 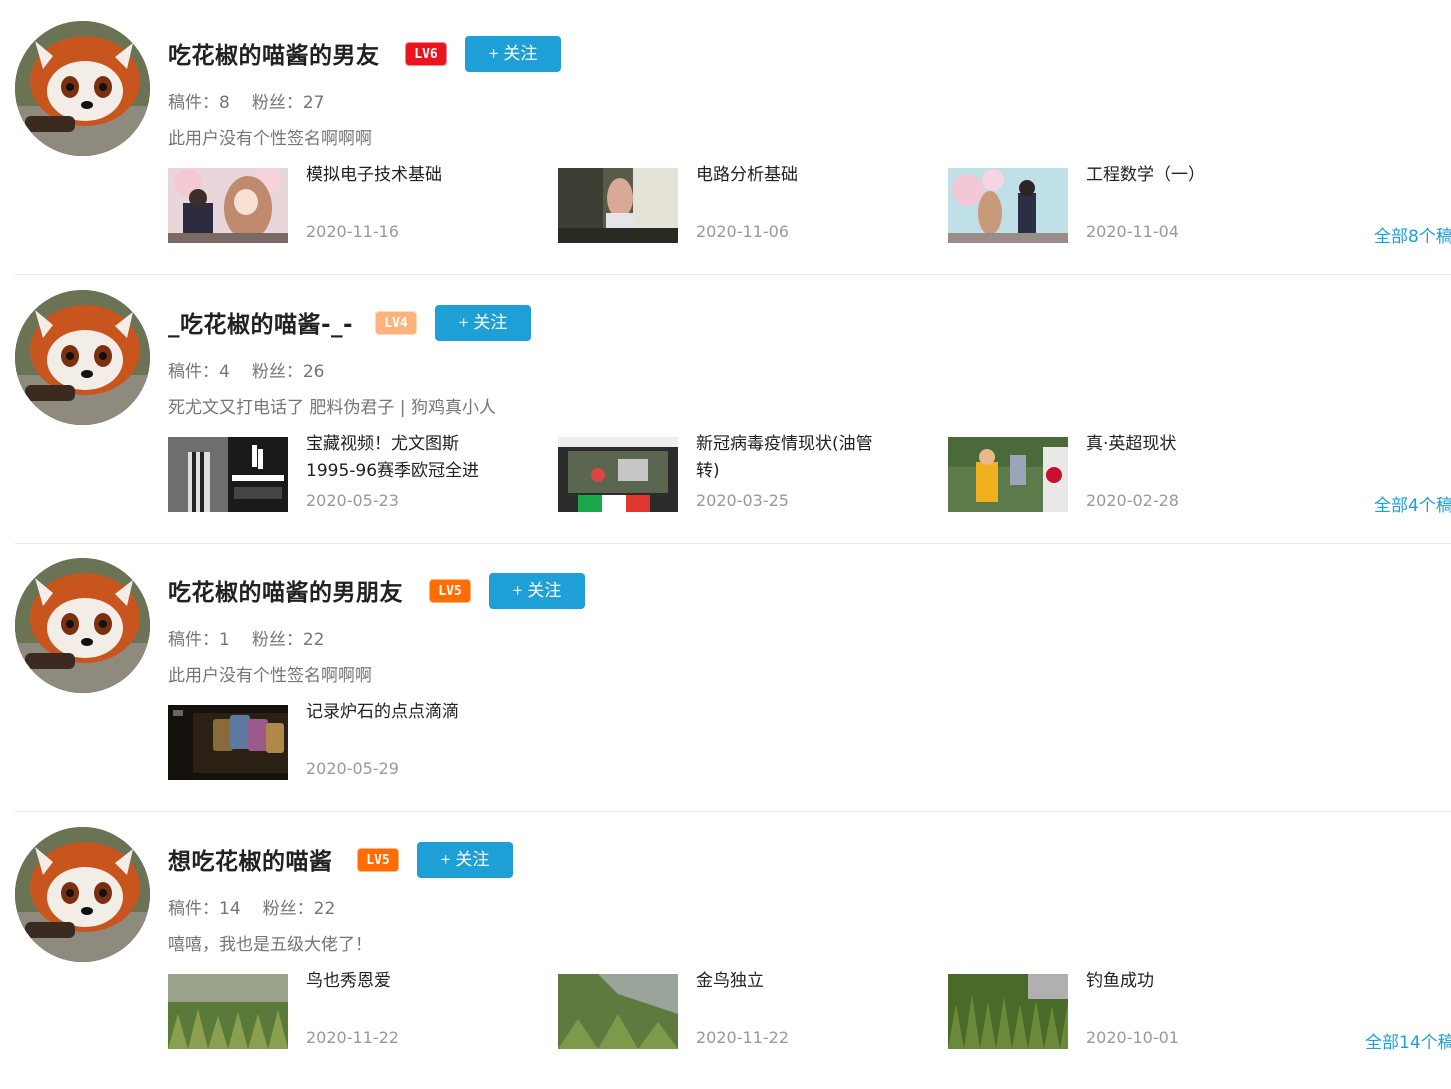 I want to click on video-item: 钓鱼成功 2020-10-01, so click(x=1138, y=1008).